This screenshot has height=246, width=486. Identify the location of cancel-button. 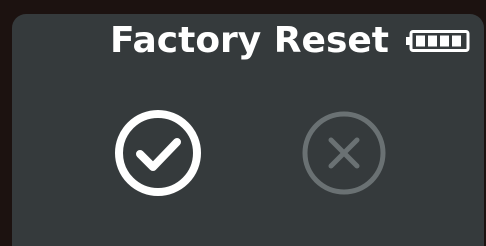
(344, 153).